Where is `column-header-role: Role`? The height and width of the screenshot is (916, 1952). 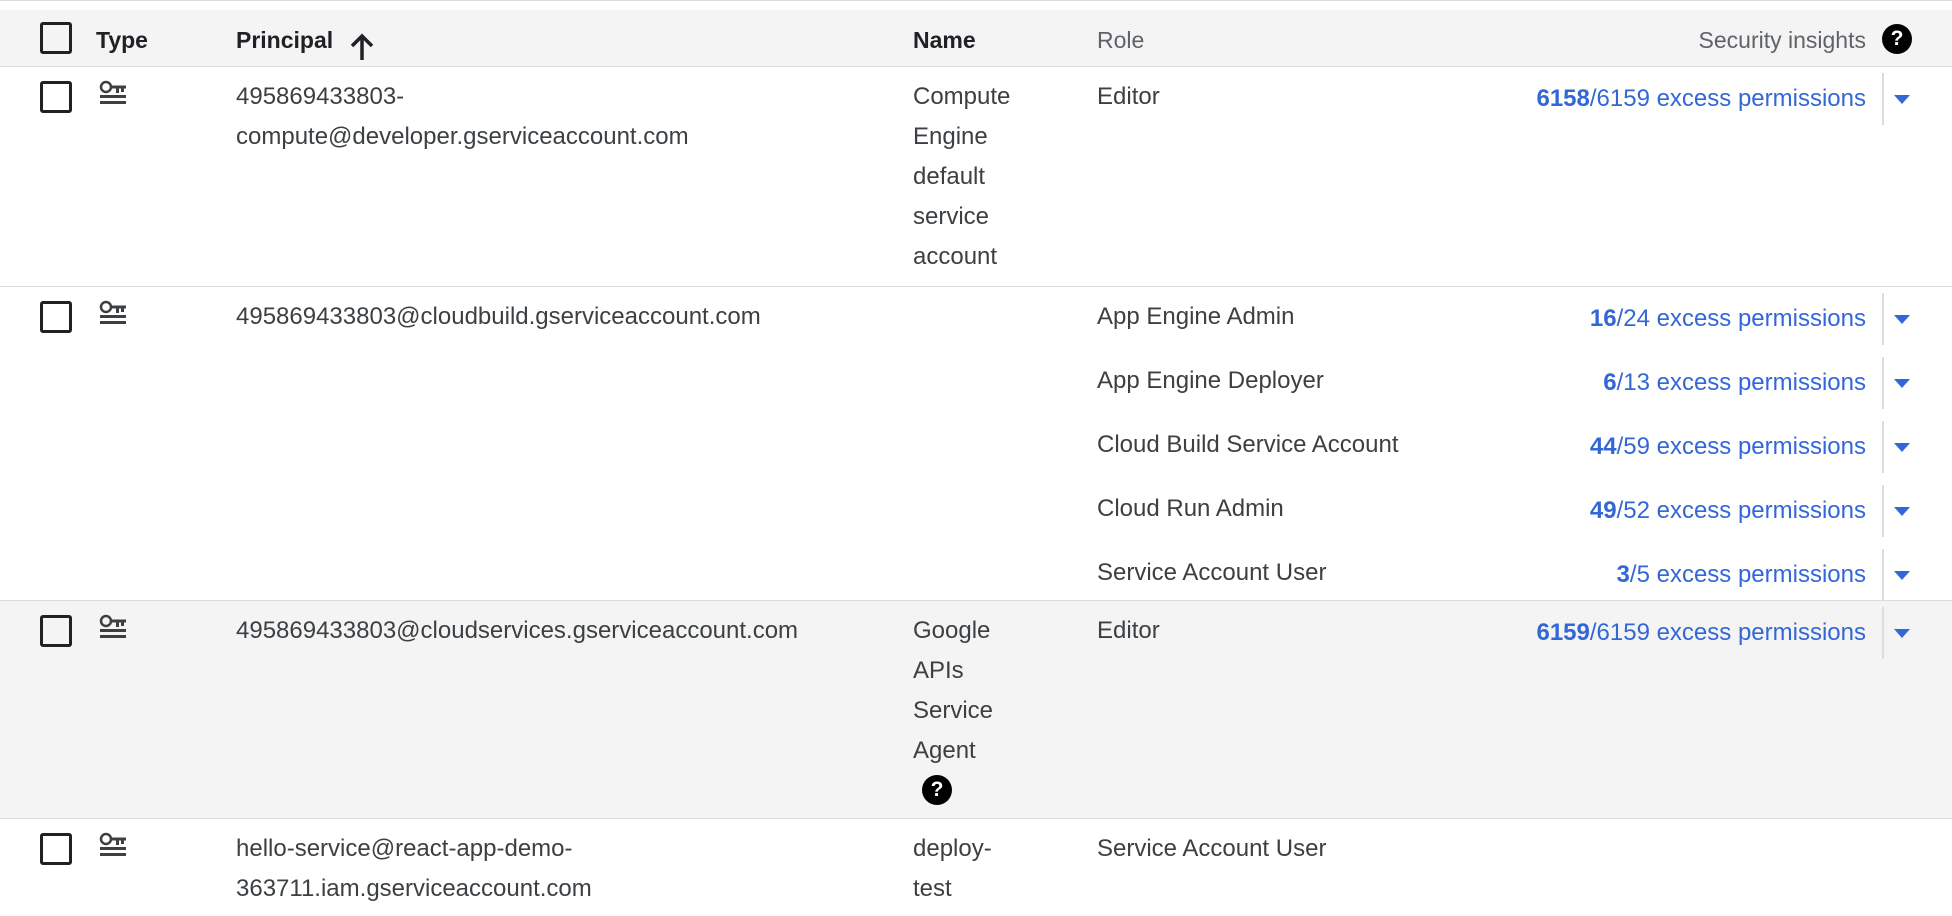
column-header-role: Role is located at coordinates (1121, 40).